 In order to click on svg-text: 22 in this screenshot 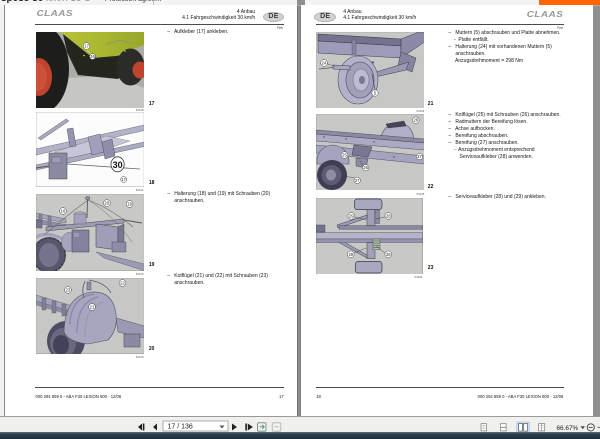, I will do `click(122, 283)`.